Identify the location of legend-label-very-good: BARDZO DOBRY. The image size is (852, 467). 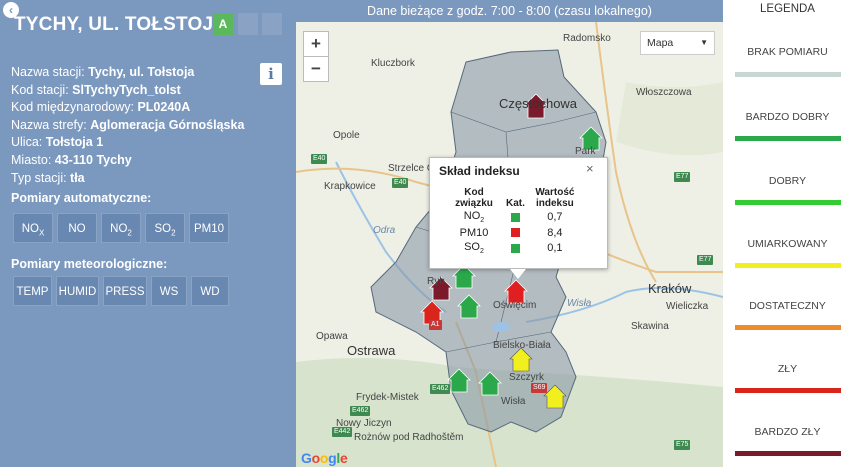
(787, 117).